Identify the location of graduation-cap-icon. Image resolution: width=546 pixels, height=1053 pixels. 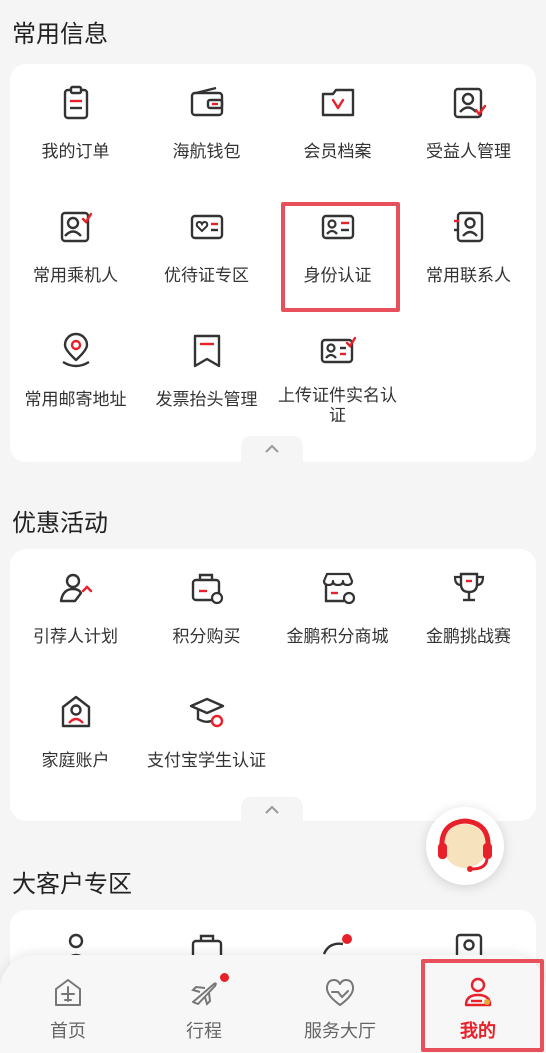
(207, 712).